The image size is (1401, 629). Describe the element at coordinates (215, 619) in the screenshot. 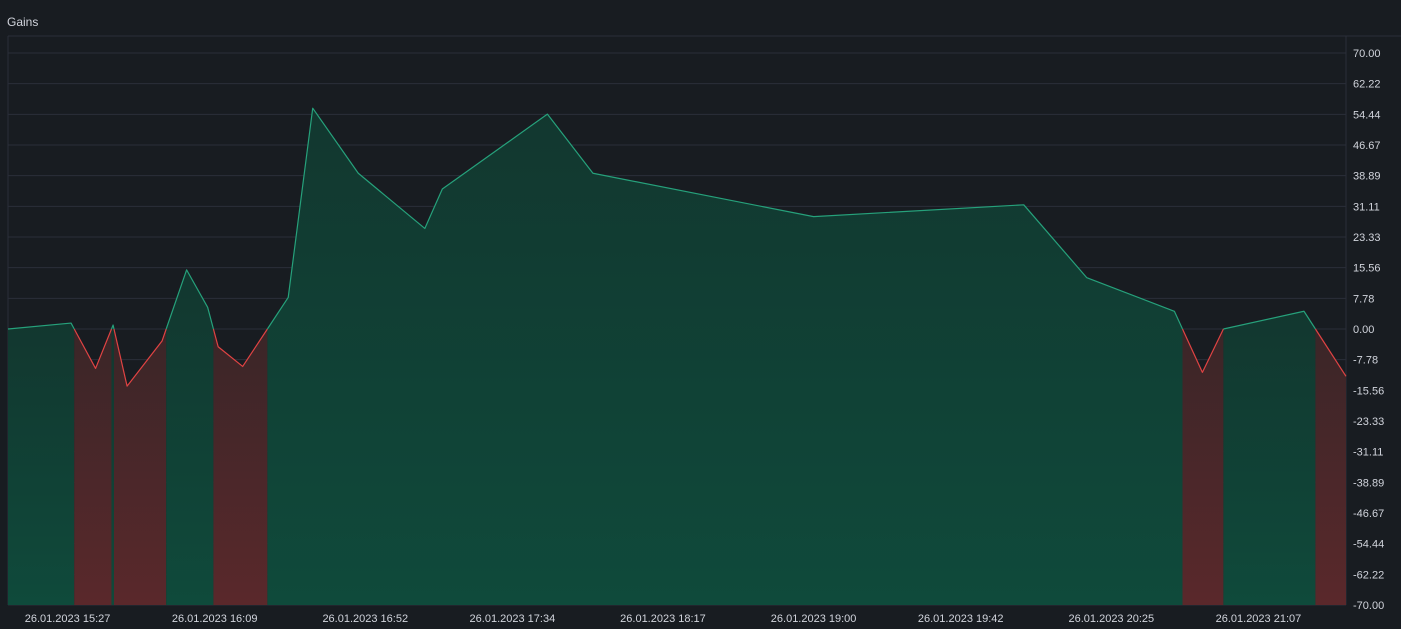

I see `x-tick-label: 26.01.2023 16:09` at that location.